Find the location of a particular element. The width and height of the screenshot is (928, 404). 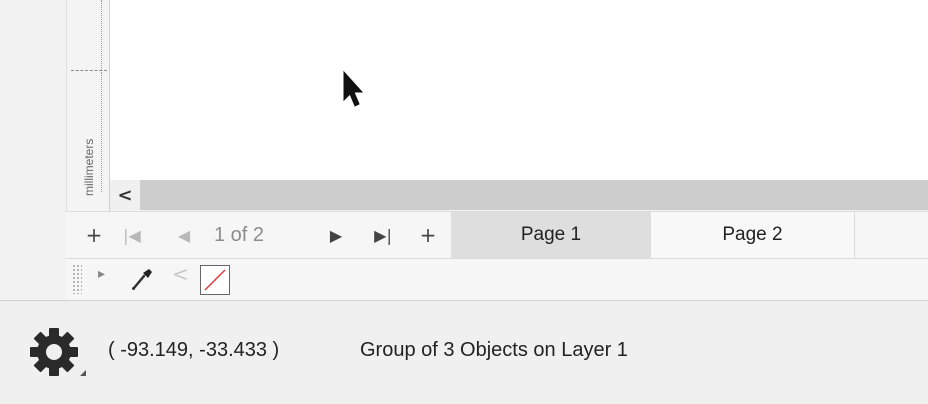

color-palette is located at coordinates (497, 279).